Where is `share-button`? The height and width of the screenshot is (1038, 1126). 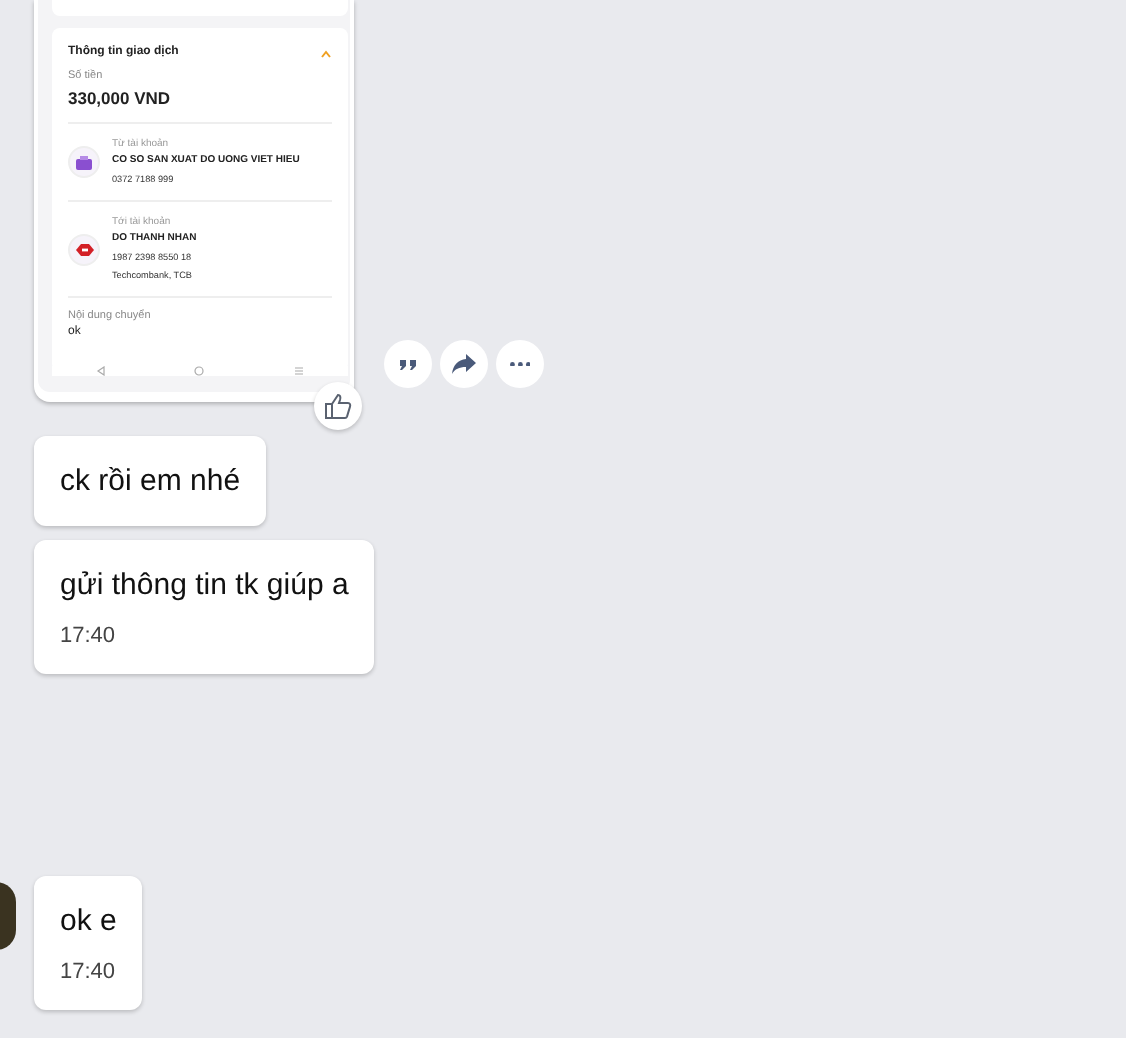
share-button is located at coordinates (464, 364).